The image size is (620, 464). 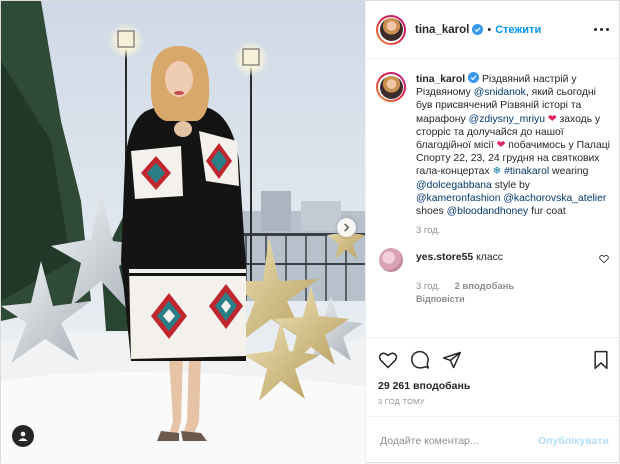 What do you see at coordinates (391, 29) in the screenshot?
I see `author-avatar` at bounding box center [391, 29].